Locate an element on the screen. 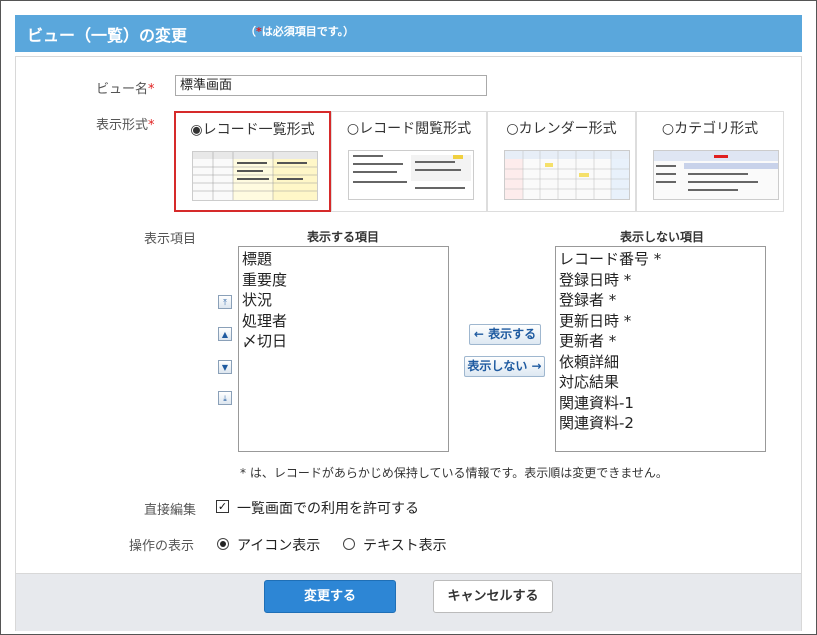 The width and height of the screenshot is (817, 635). page-title: ビュー（一覧）の変更 is located at coordinates (107, 35).